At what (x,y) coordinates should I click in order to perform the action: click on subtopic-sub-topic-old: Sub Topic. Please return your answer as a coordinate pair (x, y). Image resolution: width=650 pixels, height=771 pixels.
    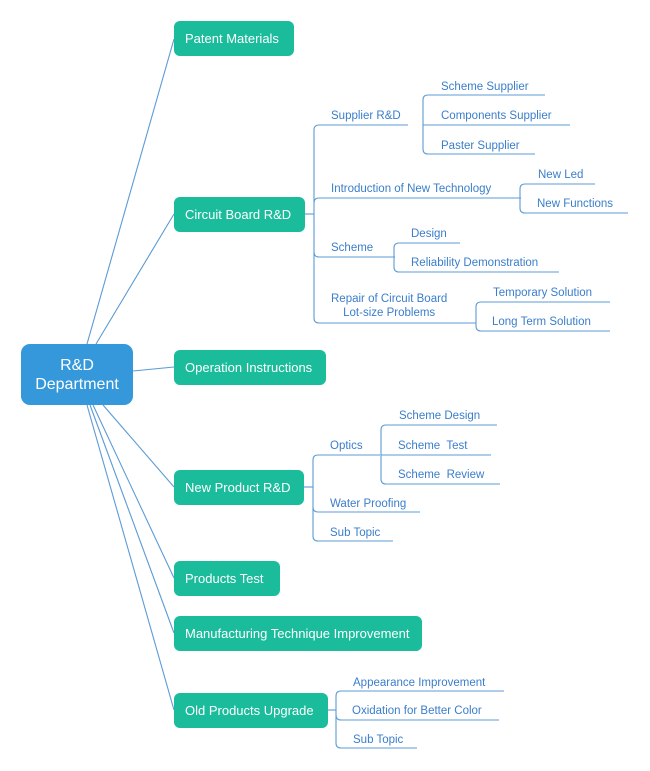
    Looking at the image, I should click on (378, 740).